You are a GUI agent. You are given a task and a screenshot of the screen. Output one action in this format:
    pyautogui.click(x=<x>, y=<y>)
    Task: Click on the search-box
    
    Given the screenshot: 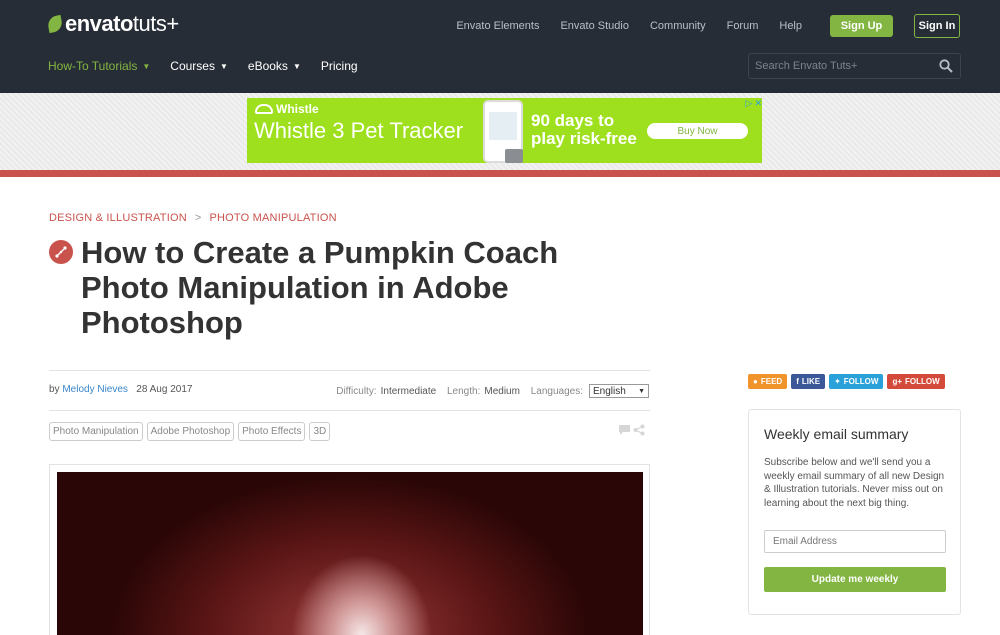 What is the action you would take?
    pyautogui.click(x=854, y=66)
    